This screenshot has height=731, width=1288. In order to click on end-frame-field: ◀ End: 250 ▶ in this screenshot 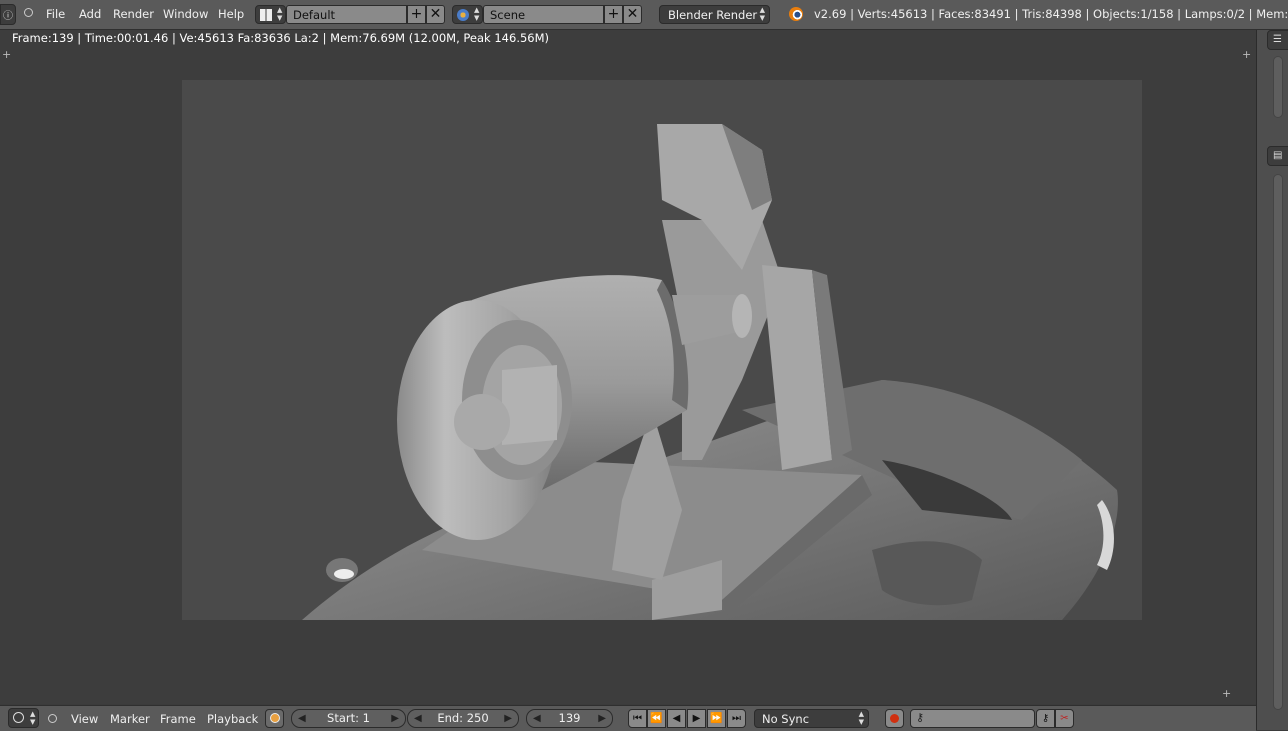, I will do `click(463, 718)`.